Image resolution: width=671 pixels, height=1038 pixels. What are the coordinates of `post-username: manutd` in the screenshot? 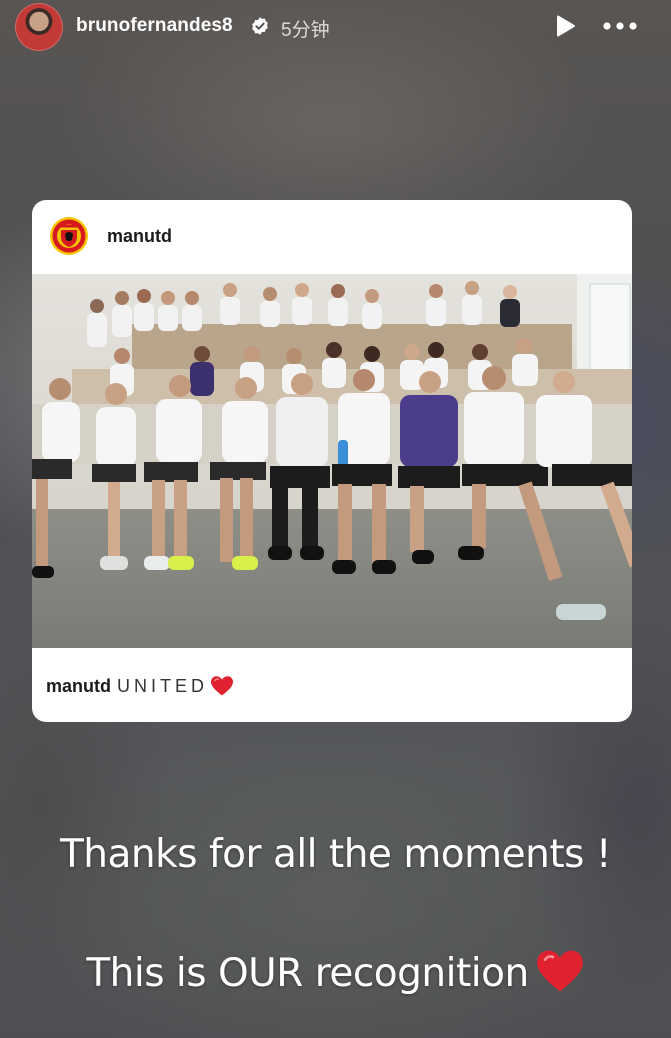 It's located at (139, 236).